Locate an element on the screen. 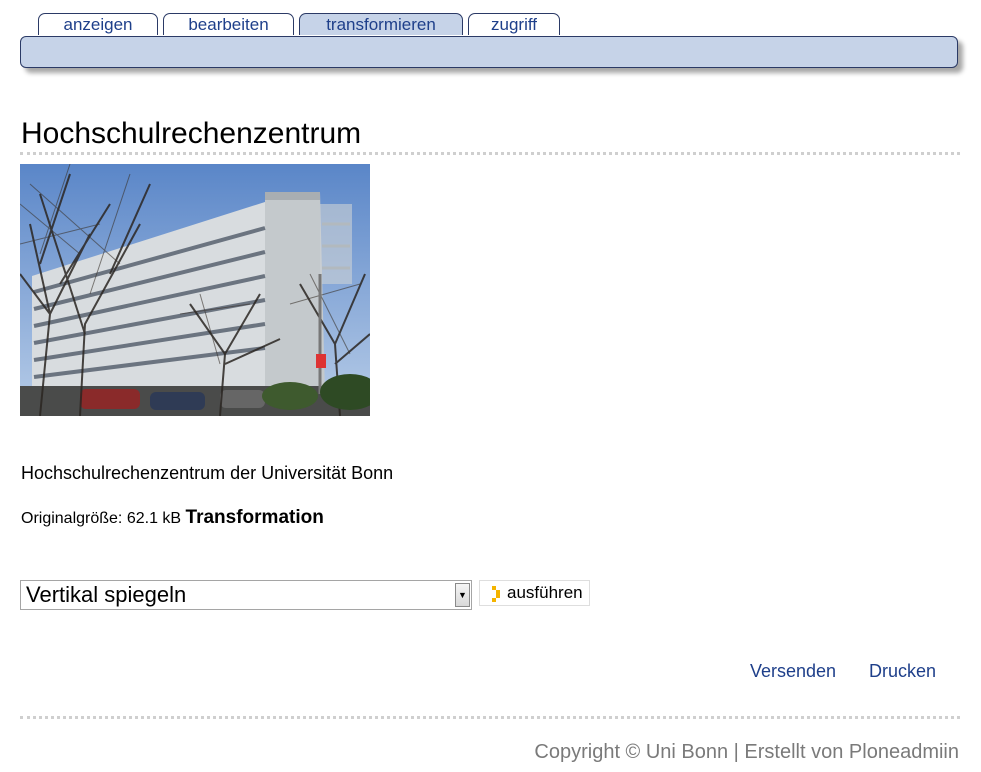  transformation-heading: Transformation is located at coordinates (254, 517).